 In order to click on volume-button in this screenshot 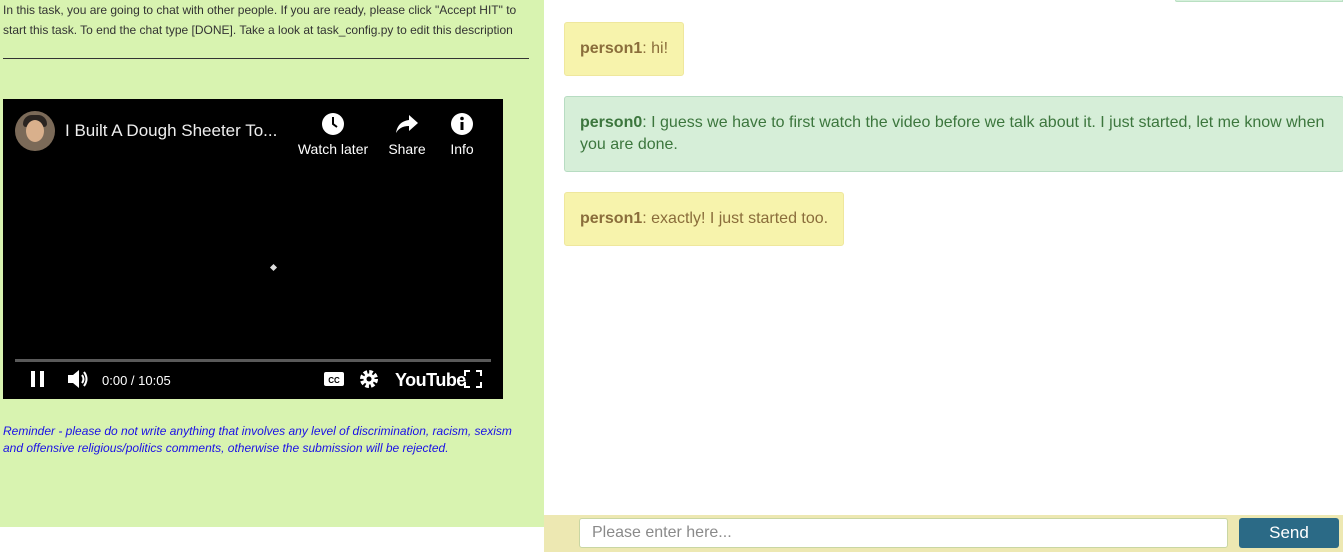, I will do `click(78, 381)`.